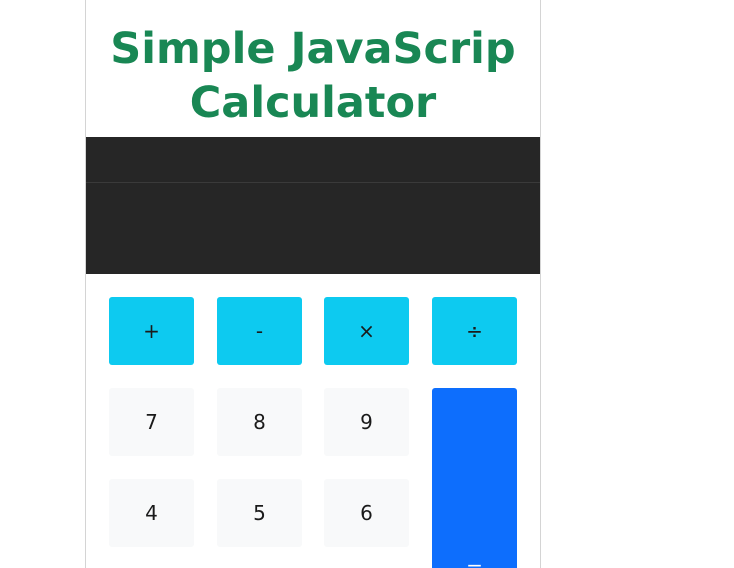  Describe the element at coordinates (259, 422) in the screenshot. I see `digit-8-button: 8` at that location.